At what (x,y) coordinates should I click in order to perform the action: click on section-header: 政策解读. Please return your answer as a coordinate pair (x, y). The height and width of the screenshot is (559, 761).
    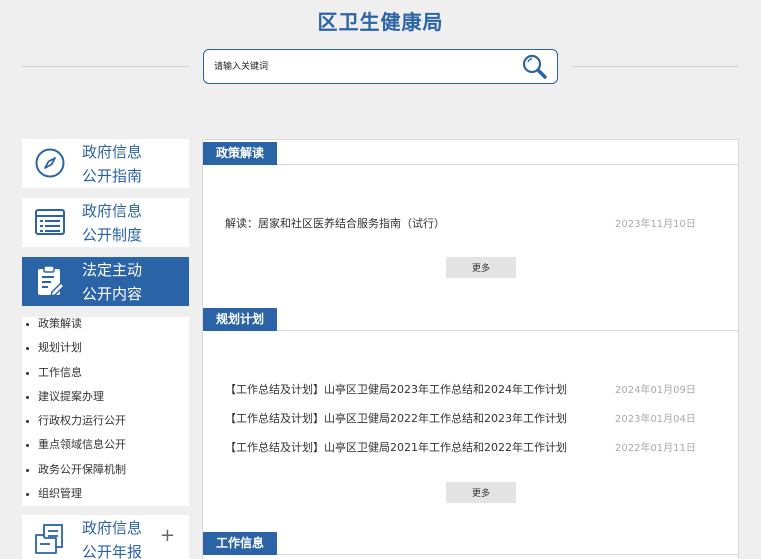
    Looking at the image, I should click on (470, 153).